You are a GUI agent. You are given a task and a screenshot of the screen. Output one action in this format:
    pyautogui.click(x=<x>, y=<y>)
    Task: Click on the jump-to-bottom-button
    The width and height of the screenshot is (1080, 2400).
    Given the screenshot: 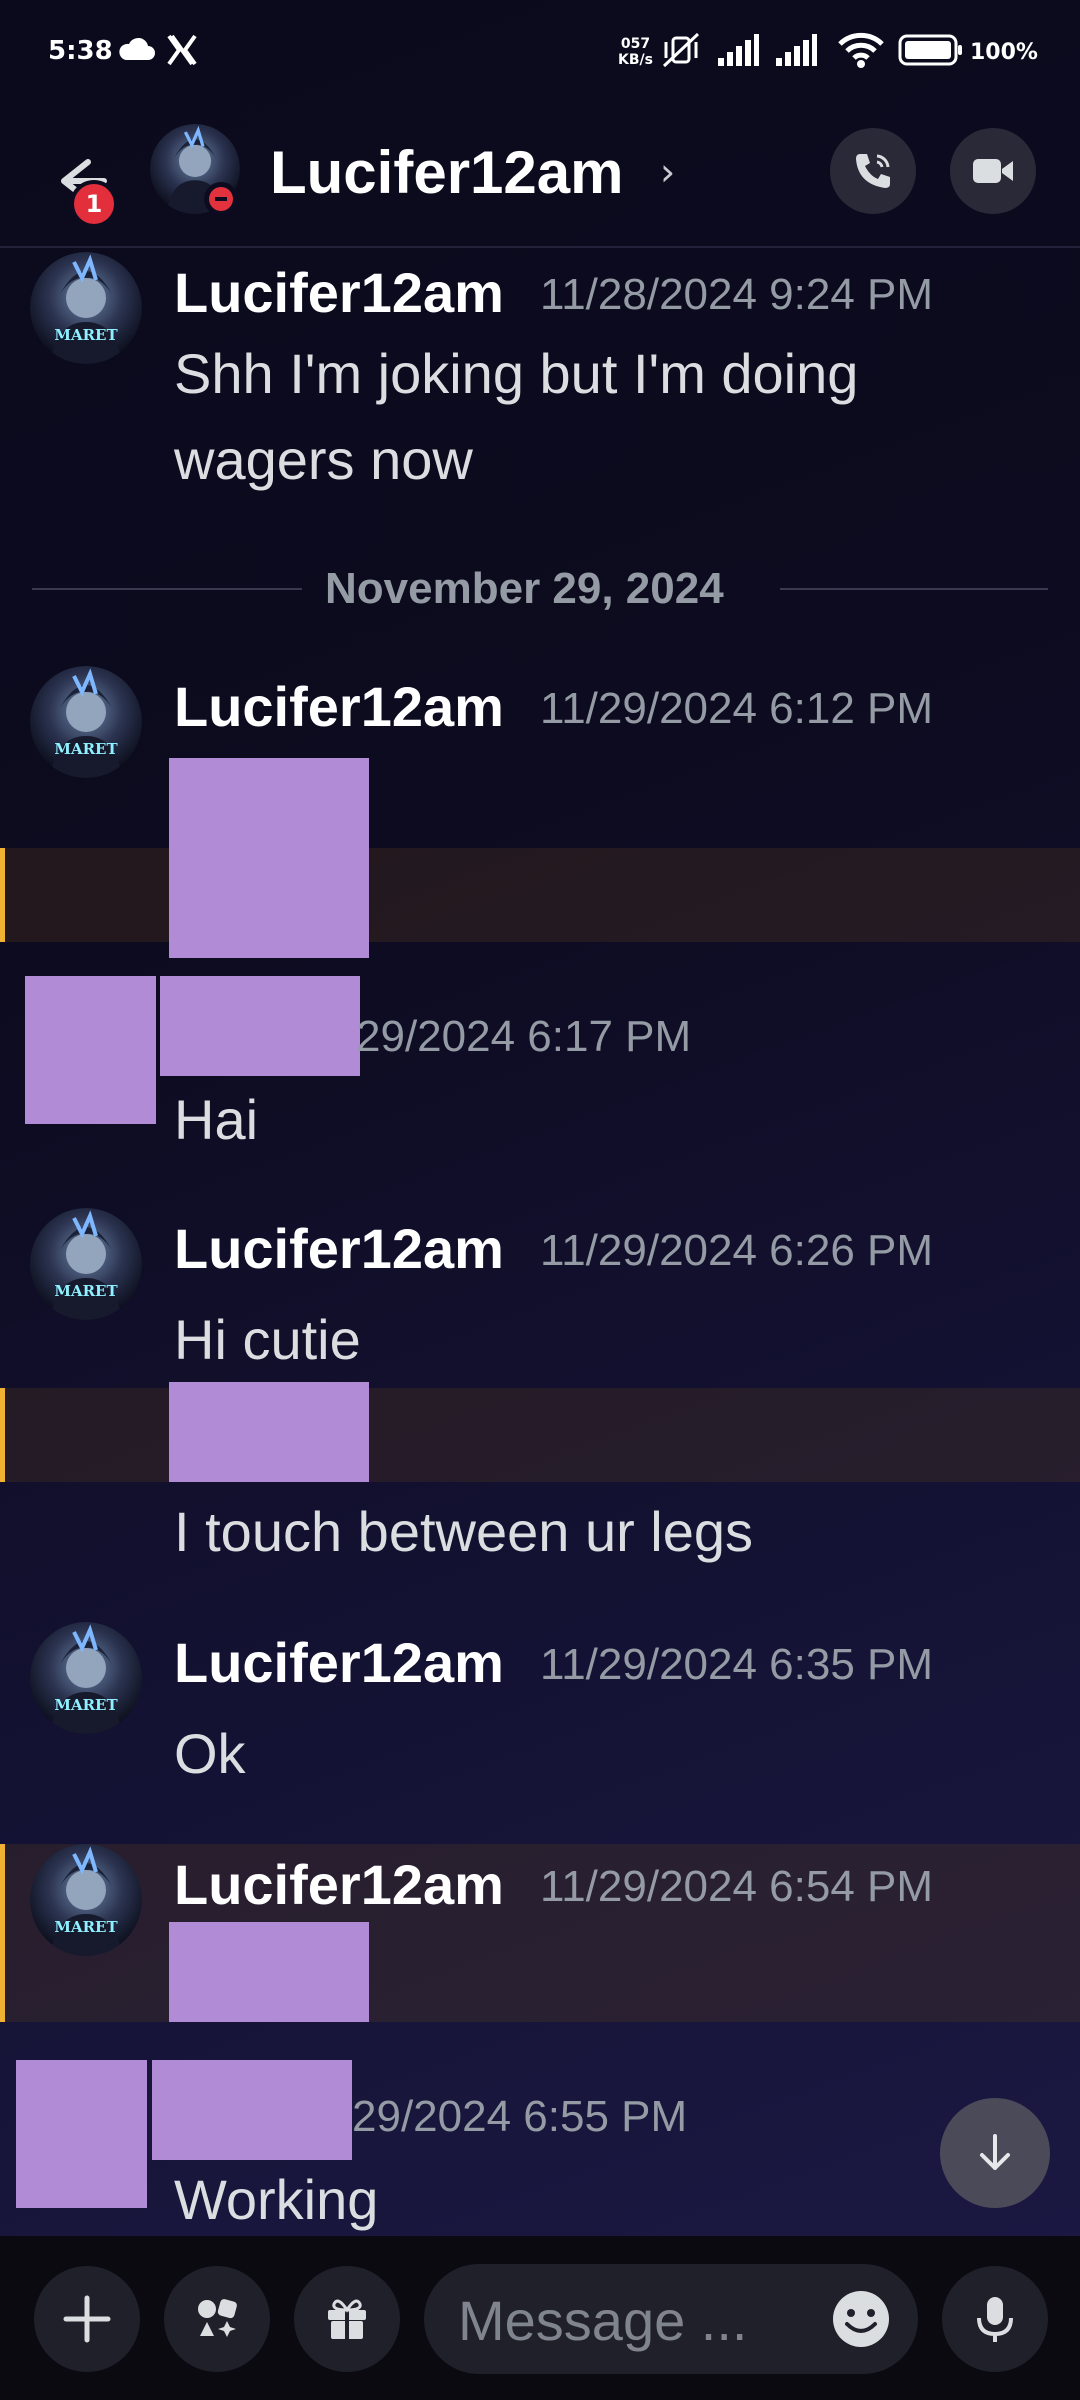 What is the action you would take?
    pyautogui.click(x=995, y=2153)
    